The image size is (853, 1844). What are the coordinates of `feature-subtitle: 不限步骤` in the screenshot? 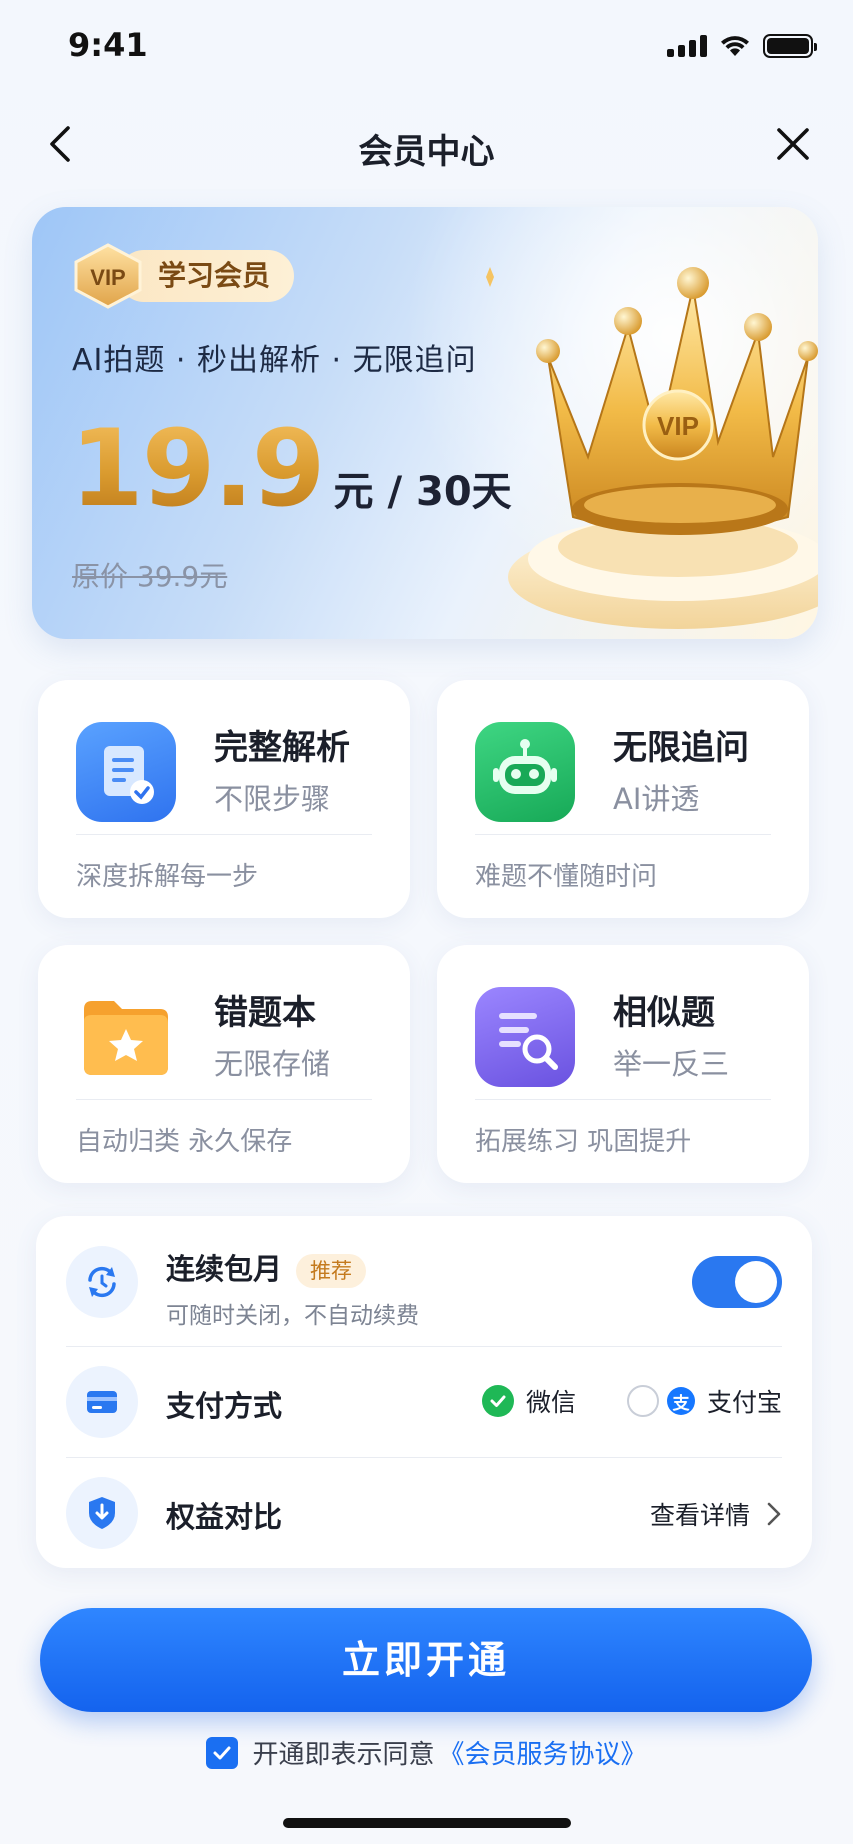 It's located at (272, 799).